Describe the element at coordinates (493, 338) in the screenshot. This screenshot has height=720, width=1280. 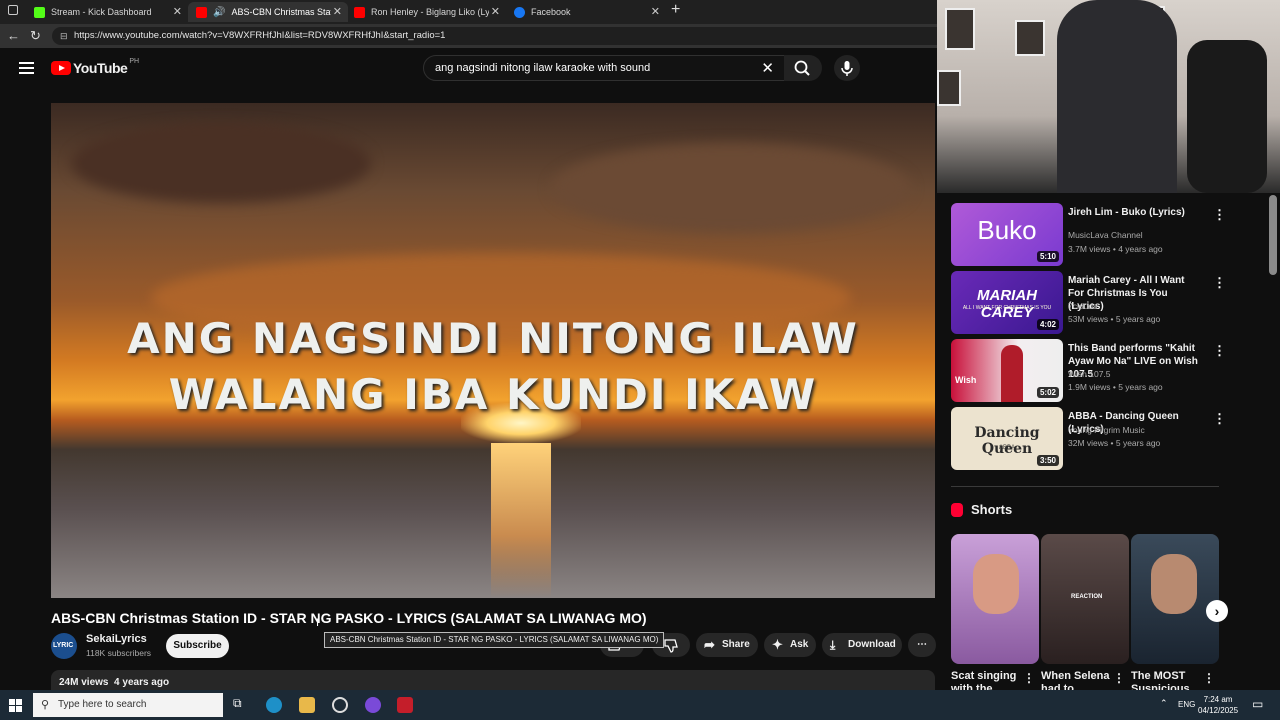
I see `lyrics-line-1: ANG NAGSINDI NITONG ILAW` at that location.